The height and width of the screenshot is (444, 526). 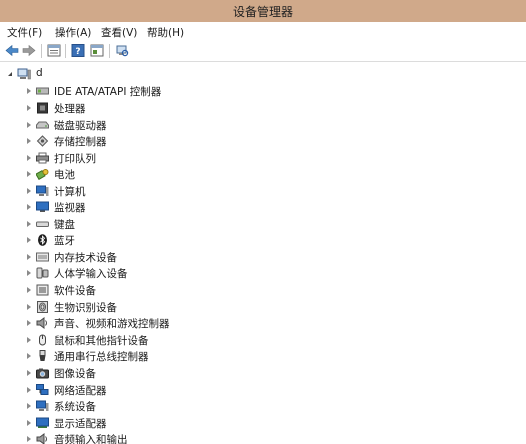 I want to click on tree-item-label: 存储控制器, so click(x=80, y=142).